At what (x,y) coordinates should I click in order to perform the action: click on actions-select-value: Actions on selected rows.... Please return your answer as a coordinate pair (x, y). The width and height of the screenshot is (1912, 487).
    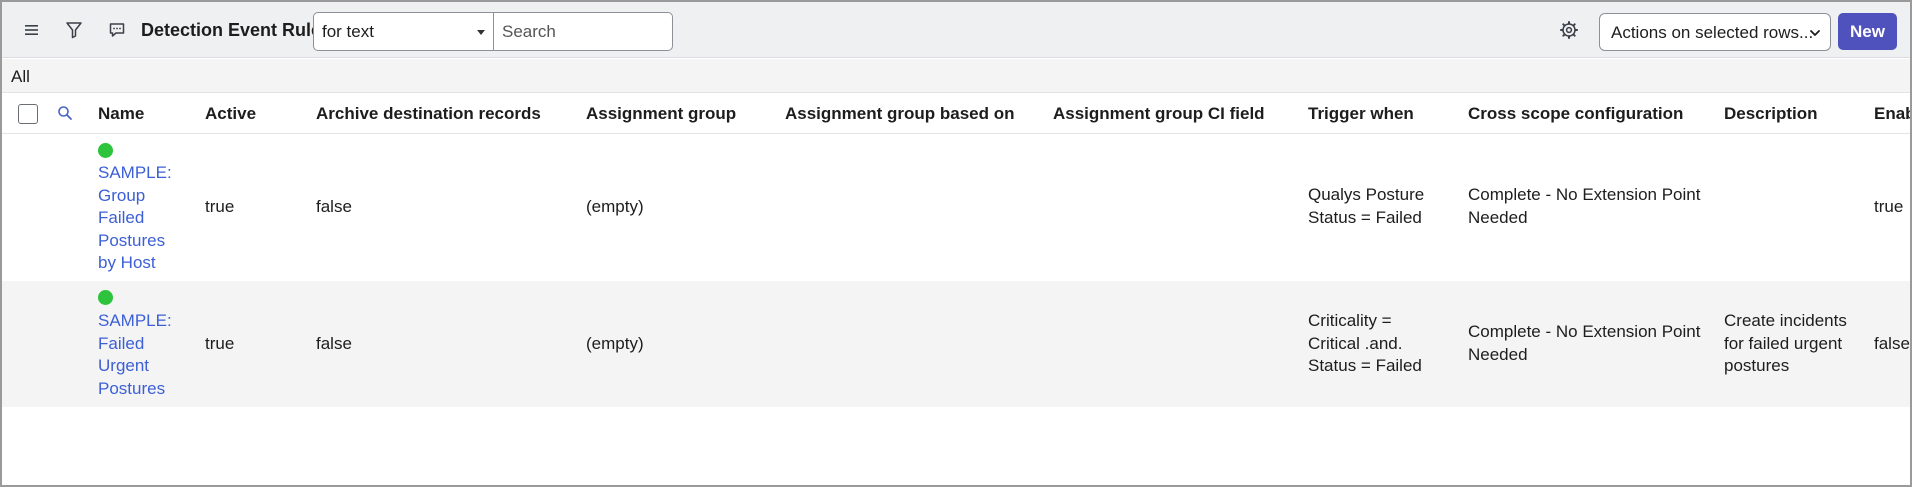
    Looking at the image, I should click on (1712, 32).